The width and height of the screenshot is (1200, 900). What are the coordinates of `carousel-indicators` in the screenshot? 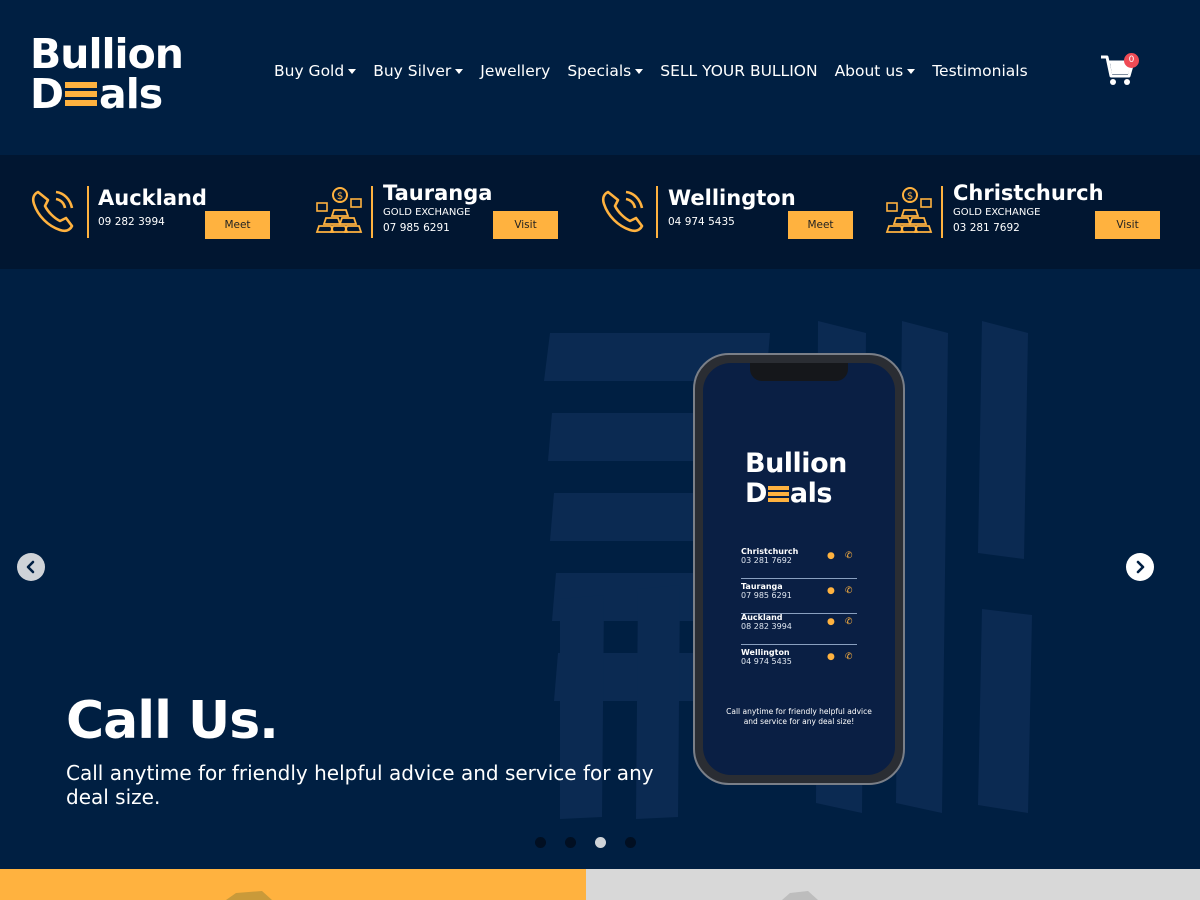 It's located at (585, 842).